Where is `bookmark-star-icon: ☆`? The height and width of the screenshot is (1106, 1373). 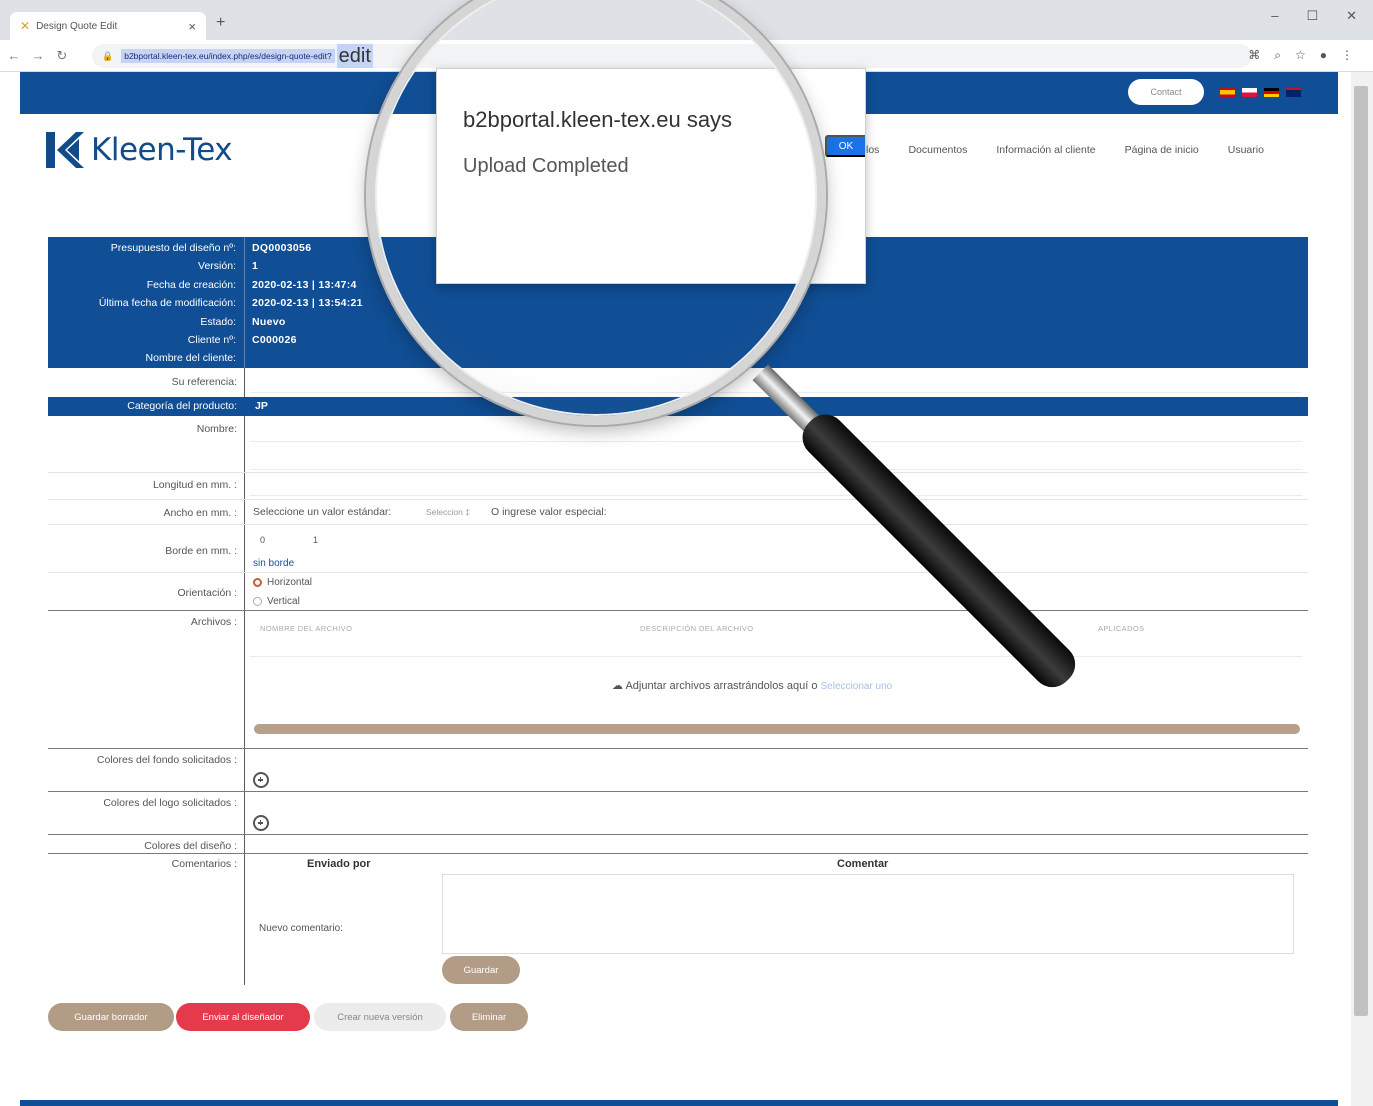 bookmark-star-icon: ☆ is located at coordinates (1300, 55).